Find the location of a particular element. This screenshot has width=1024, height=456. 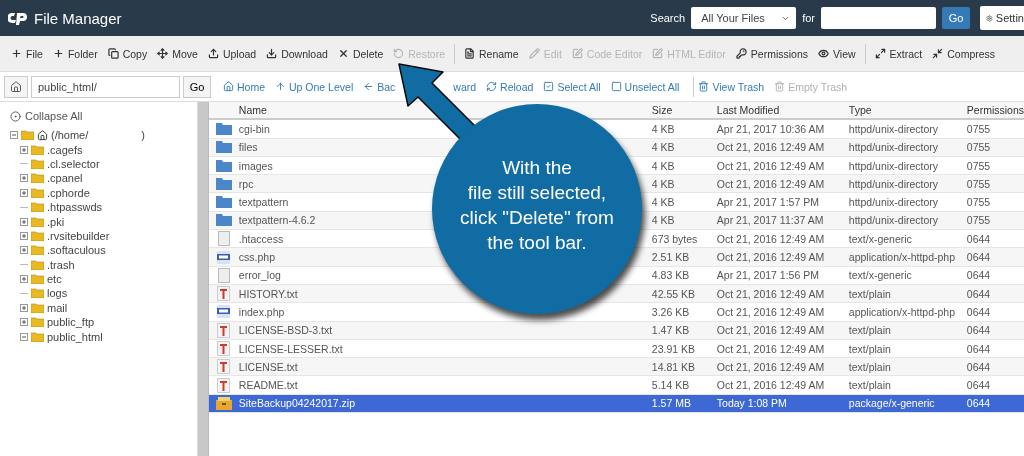

undo-icon is located at coordinates (399, 53).